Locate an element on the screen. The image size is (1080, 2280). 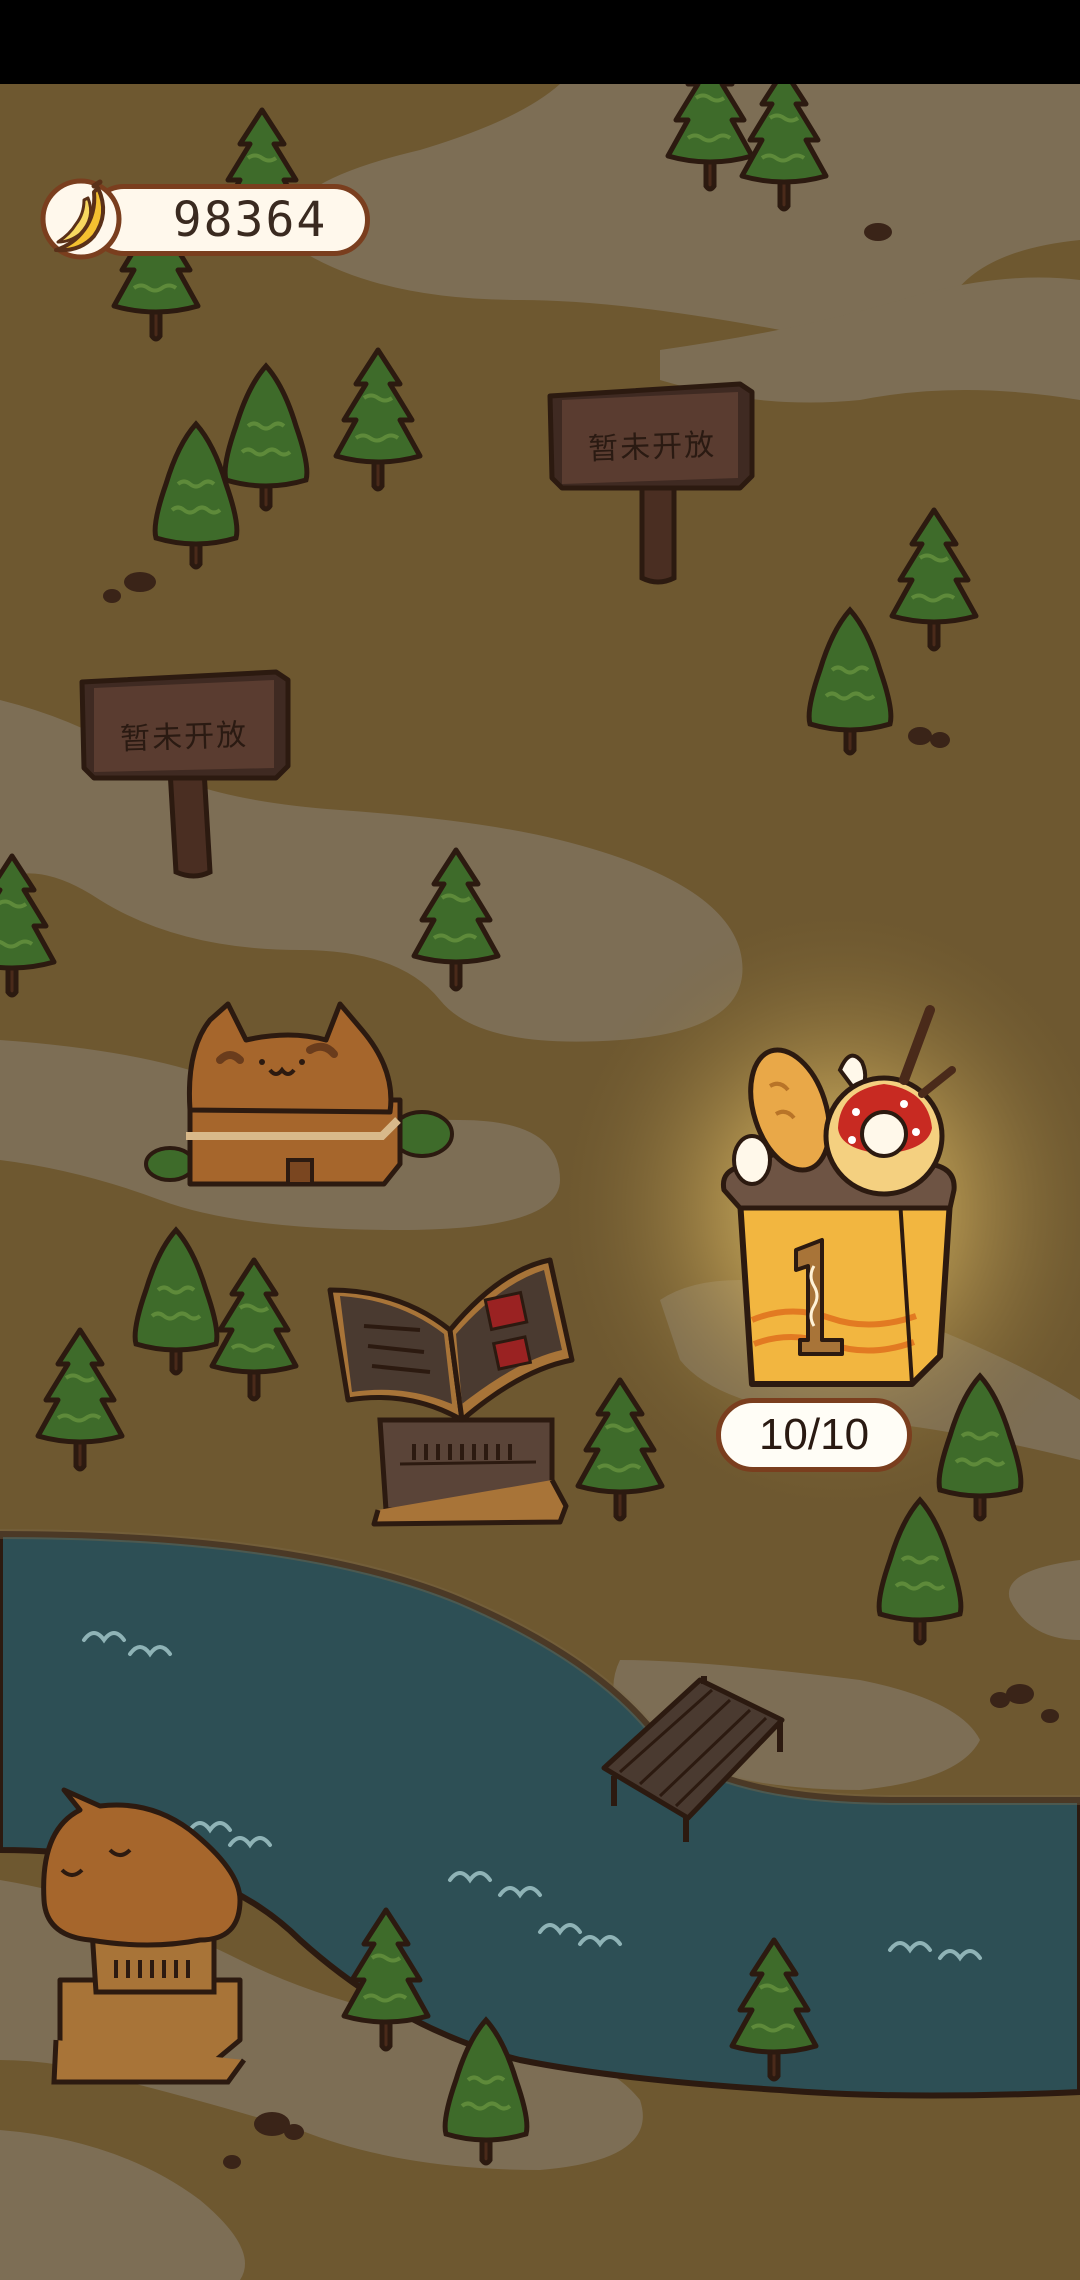
level-progress-badge: 10/10 is located at coordinates (814, 1435).